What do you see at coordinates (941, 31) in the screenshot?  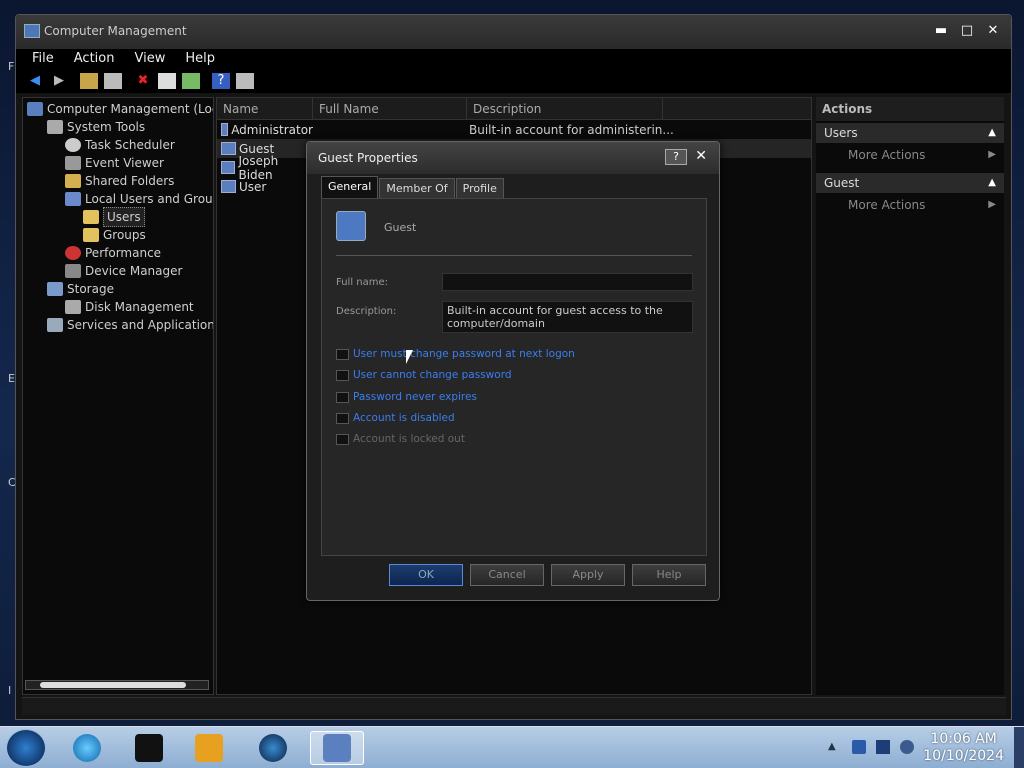 I see `minimize-button: ▬` at bounding box center [941, 31].